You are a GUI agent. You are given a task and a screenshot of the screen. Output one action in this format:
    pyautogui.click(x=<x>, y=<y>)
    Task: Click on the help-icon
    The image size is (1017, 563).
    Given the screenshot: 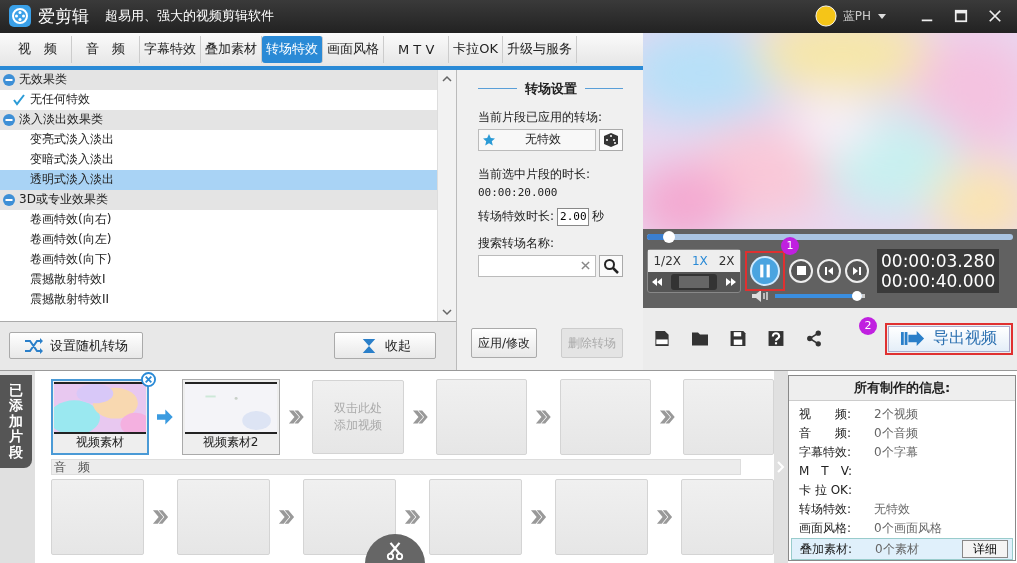 What is the action you would take?
    pyautogui.click(x=776, y=339)
    